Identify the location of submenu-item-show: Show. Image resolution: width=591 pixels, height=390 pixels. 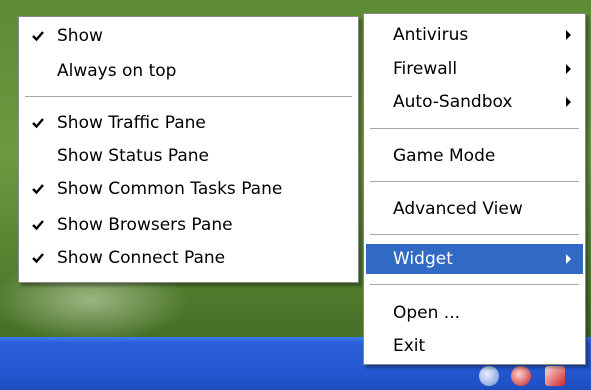
(188, 36).